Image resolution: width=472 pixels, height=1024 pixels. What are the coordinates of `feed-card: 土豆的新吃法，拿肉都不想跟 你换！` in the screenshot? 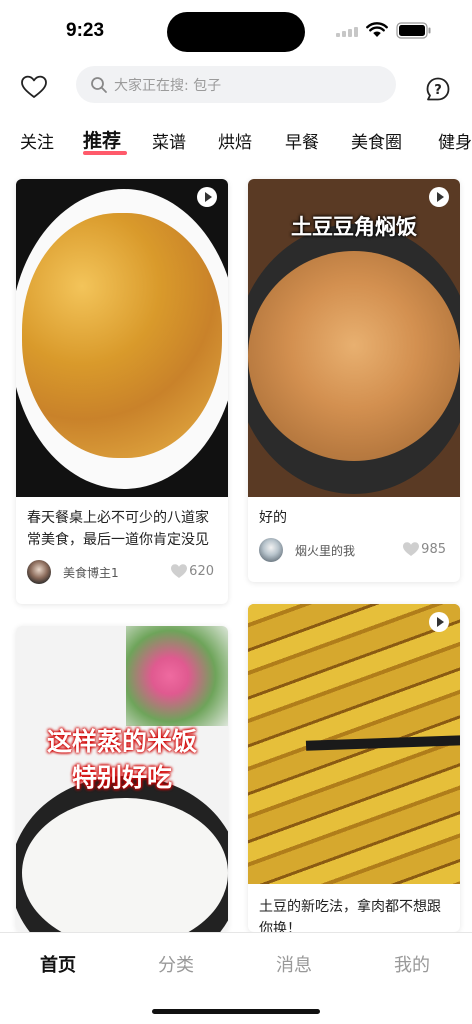 It's located at (354, 768).